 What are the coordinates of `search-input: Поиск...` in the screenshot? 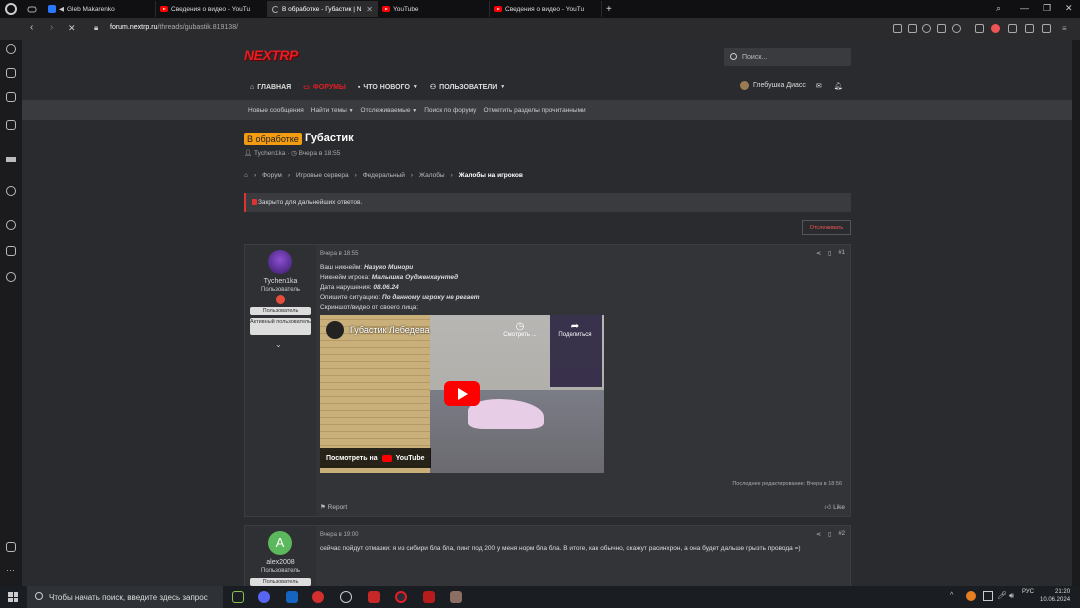 It's located at (787, 57).